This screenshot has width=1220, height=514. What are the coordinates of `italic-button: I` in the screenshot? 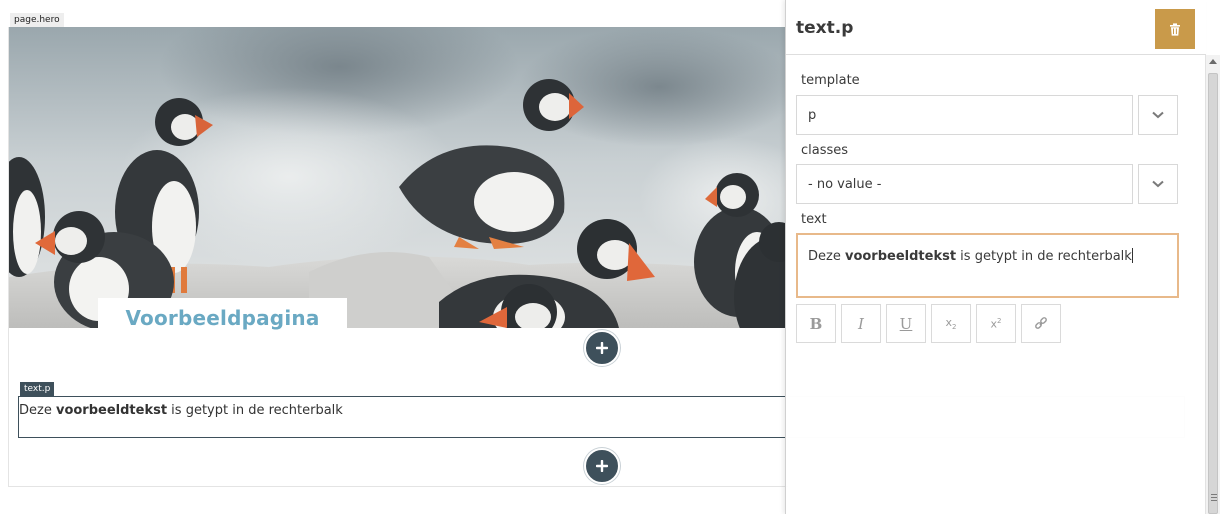 It's located at (861, 323).